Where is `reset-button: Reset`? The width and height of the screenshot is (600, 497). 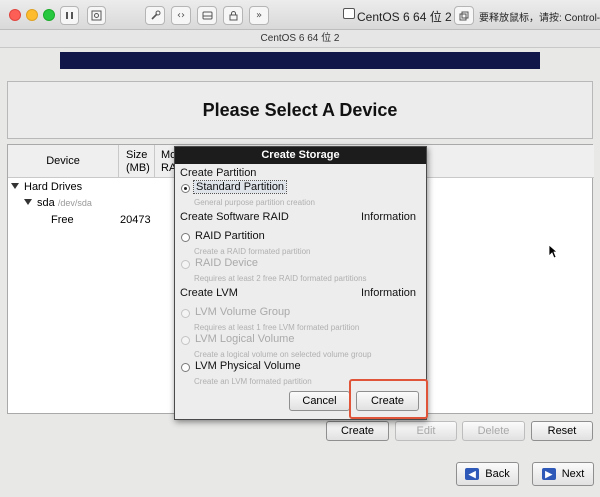
reset-button: Reset is located at coordinates (562, 431).